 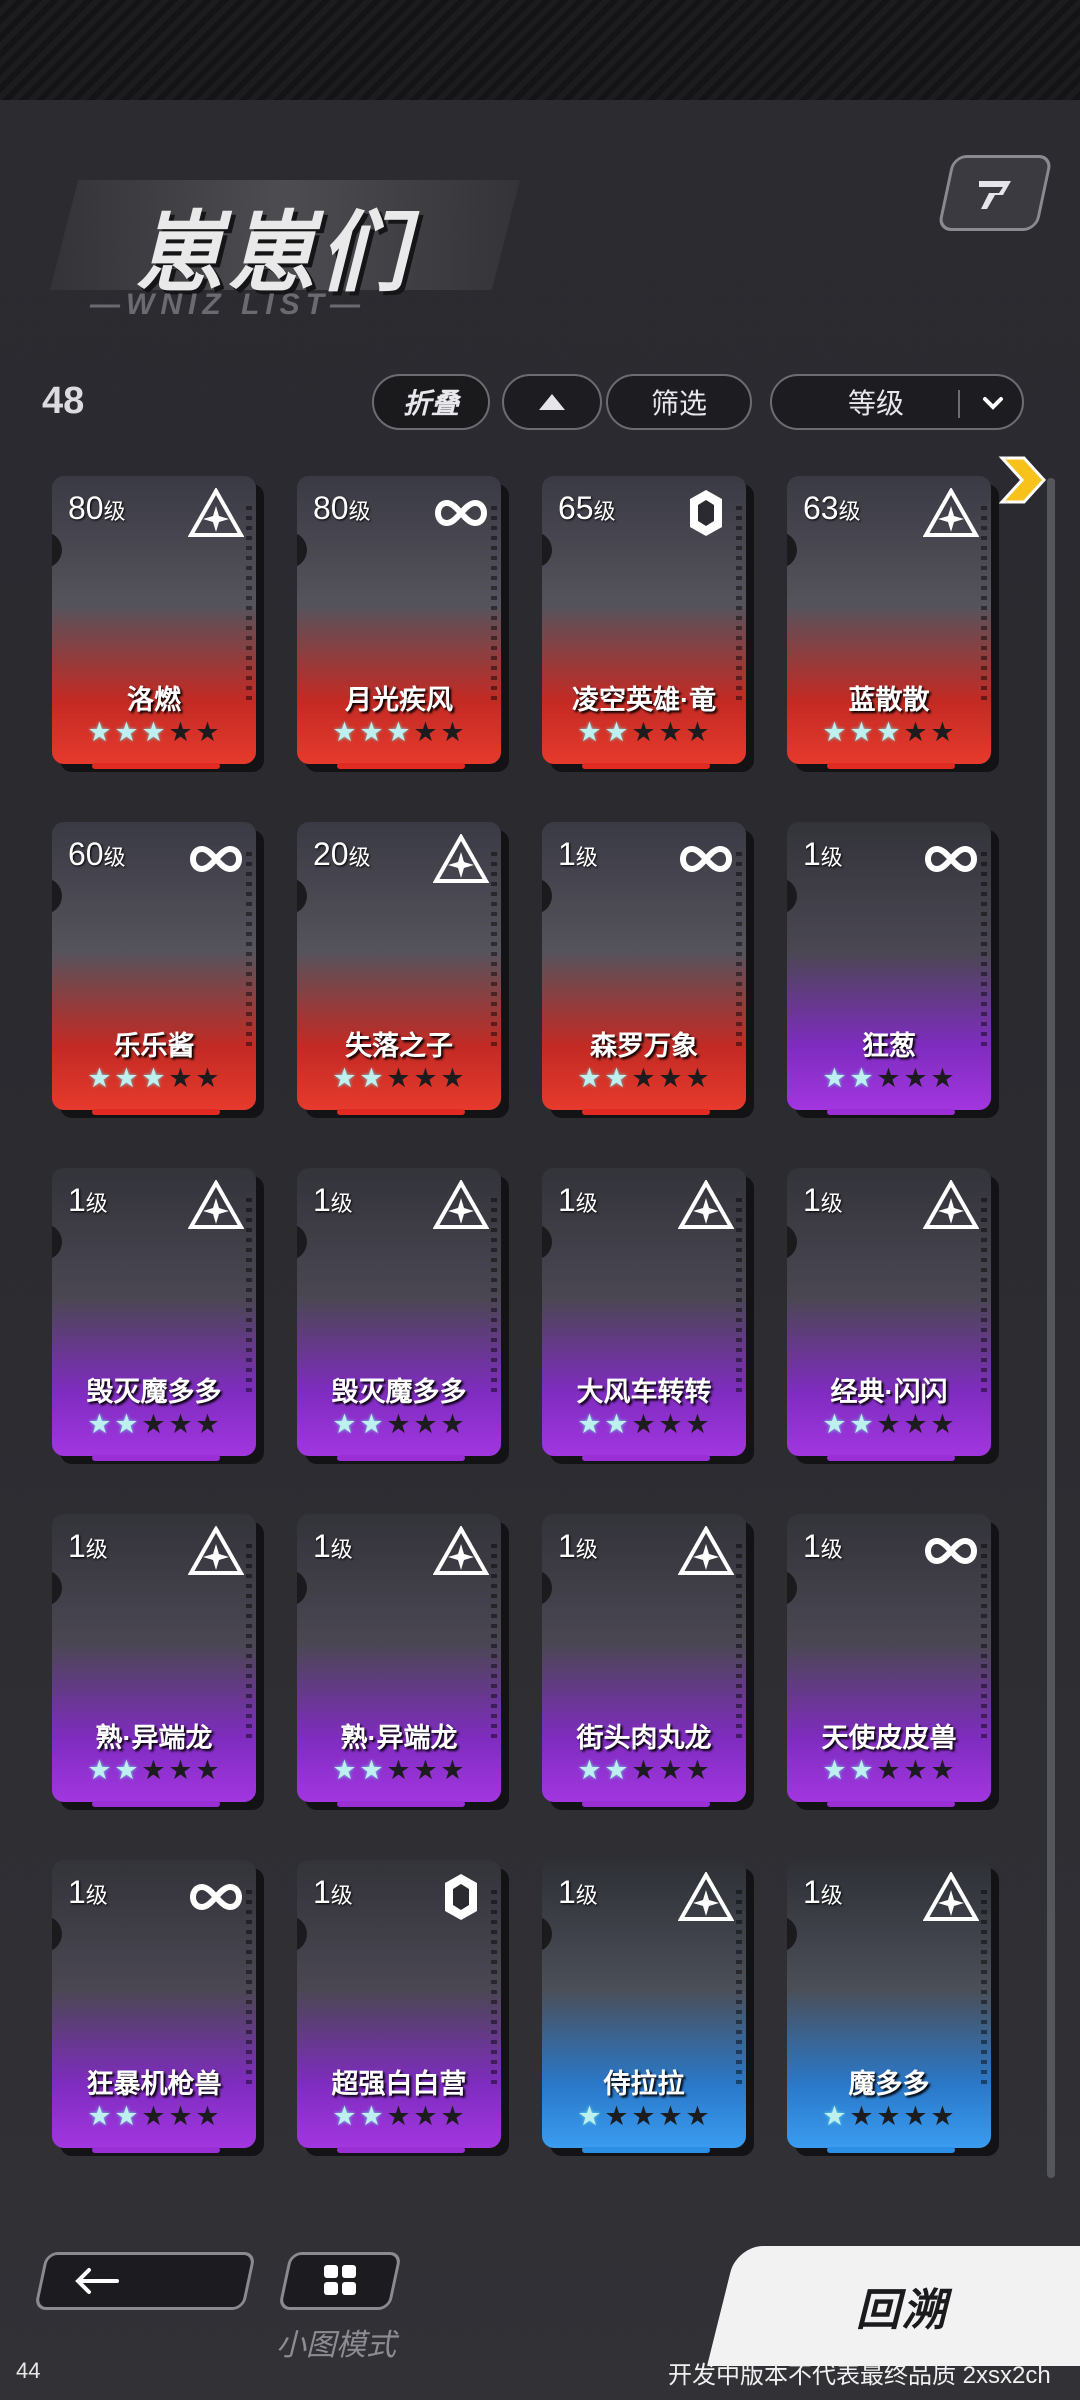 I want to click on pet-card: 1级 魔多多 ★ ★ ★ ★ ★, so click(x=895, y=2009).